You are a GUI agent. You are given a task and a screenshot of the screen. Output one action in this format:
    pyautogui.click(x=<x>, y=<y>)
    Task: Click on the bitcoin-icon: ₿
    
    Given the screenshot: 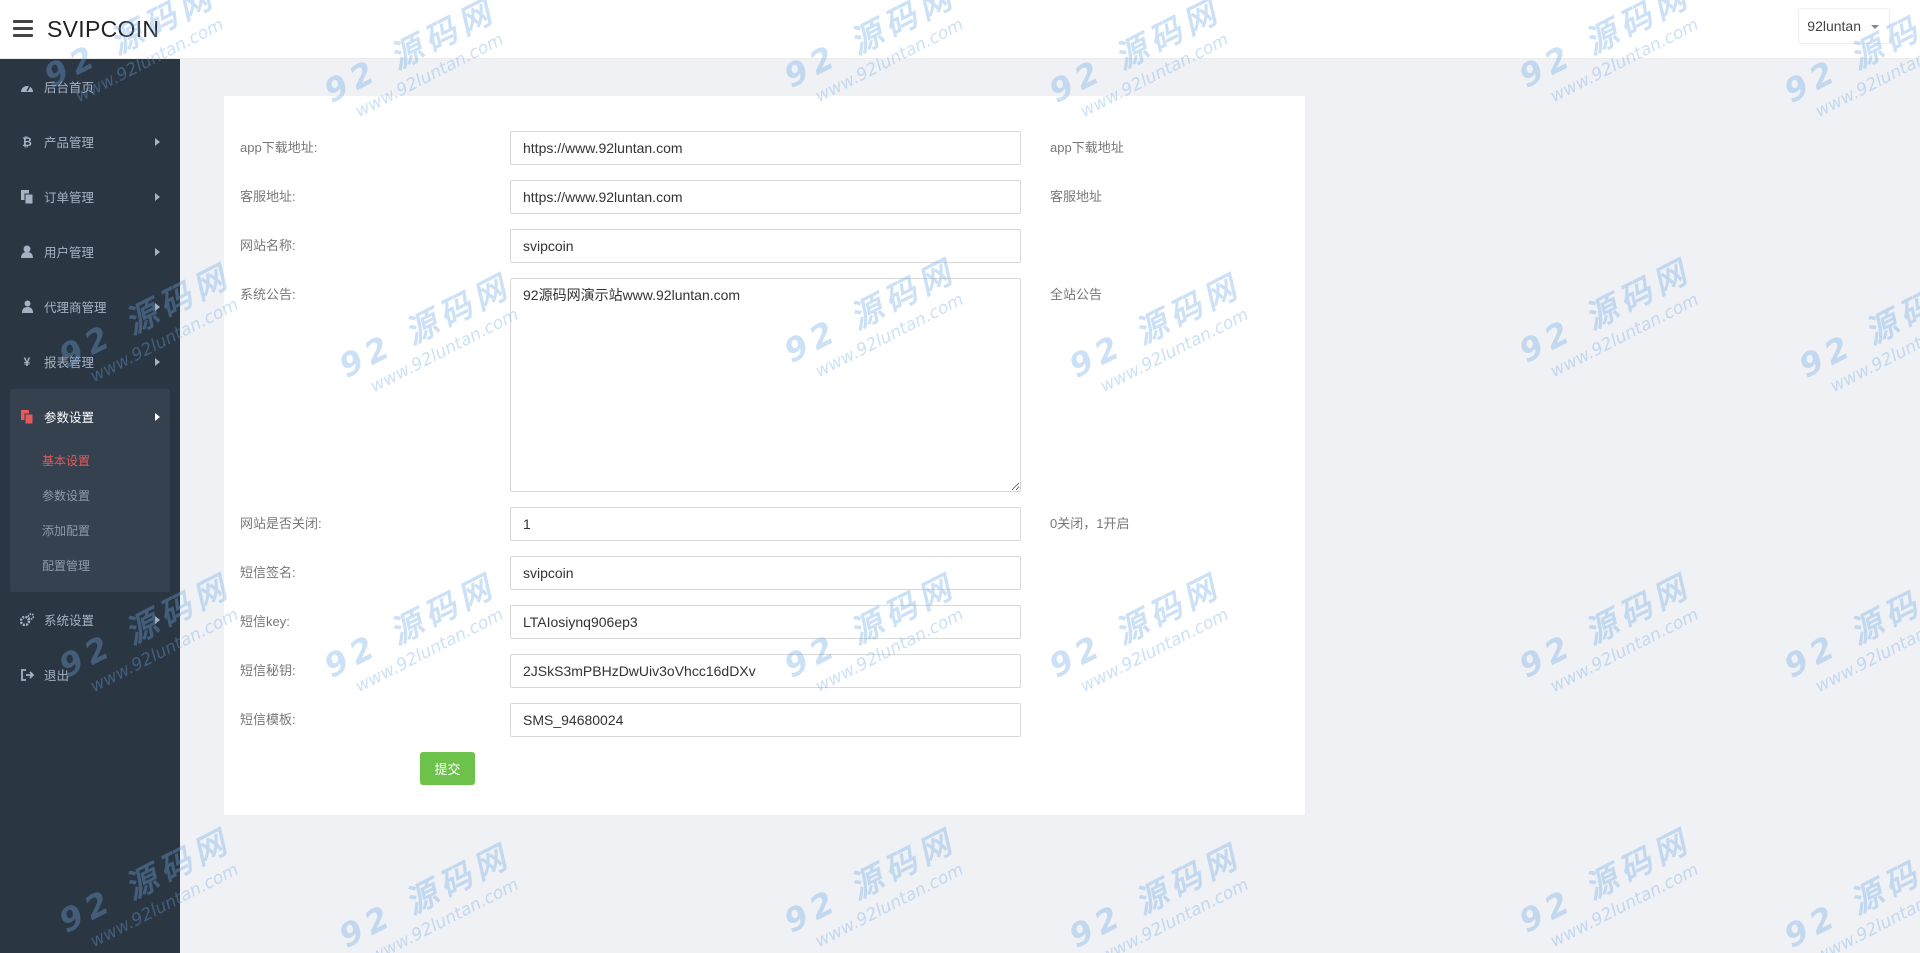 What is the action you would take?
    pyautogui.click(x=27, y=141)
    